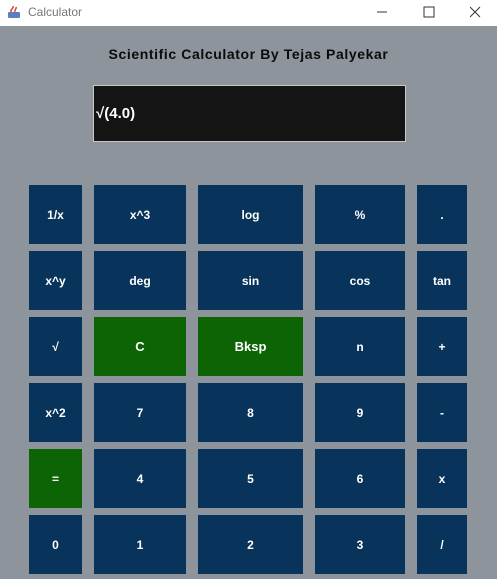 This screenshot has height=579, width=497. I want to click on divide-button: /, so click(442, 544).